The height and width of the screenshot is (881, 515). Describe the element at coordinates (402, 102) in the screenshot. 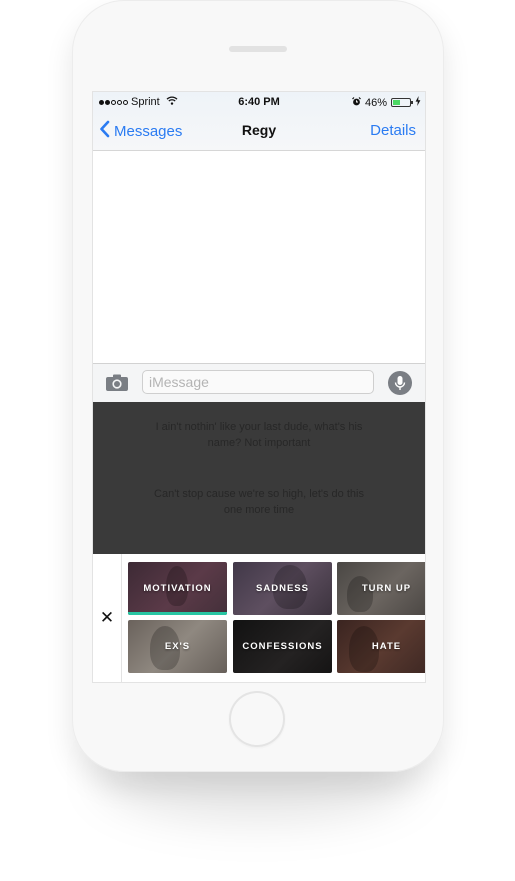

I see `battery-icon` at that location.